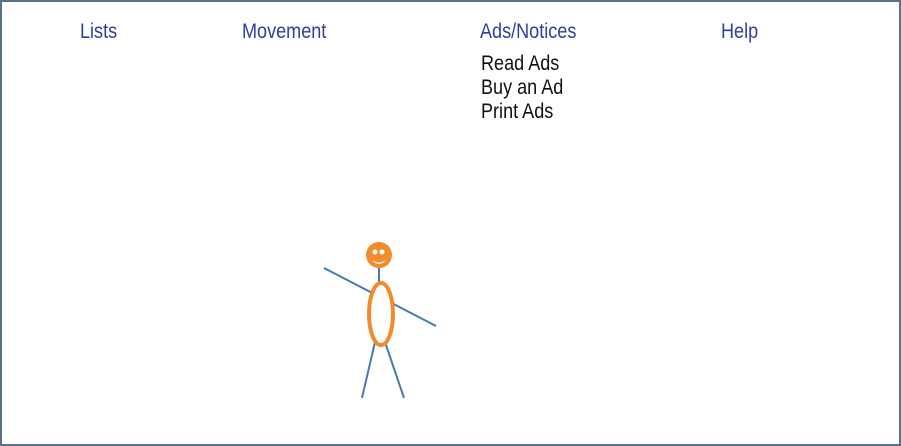  I want to click on menu-movement: Movement, so click(284, 32).